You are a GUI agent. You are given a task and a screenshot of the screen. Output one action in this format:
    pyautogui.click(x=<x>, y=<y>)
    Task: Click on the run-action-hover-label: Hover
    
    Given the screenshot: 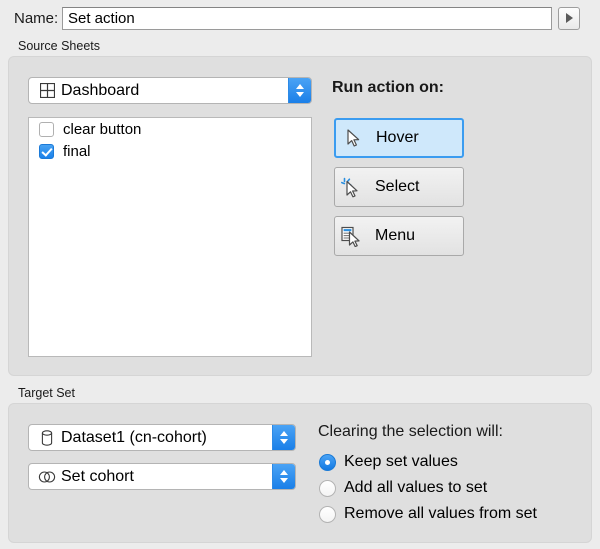 What is the action you would take?
    pyautogui.click(x=397, y=137)
    